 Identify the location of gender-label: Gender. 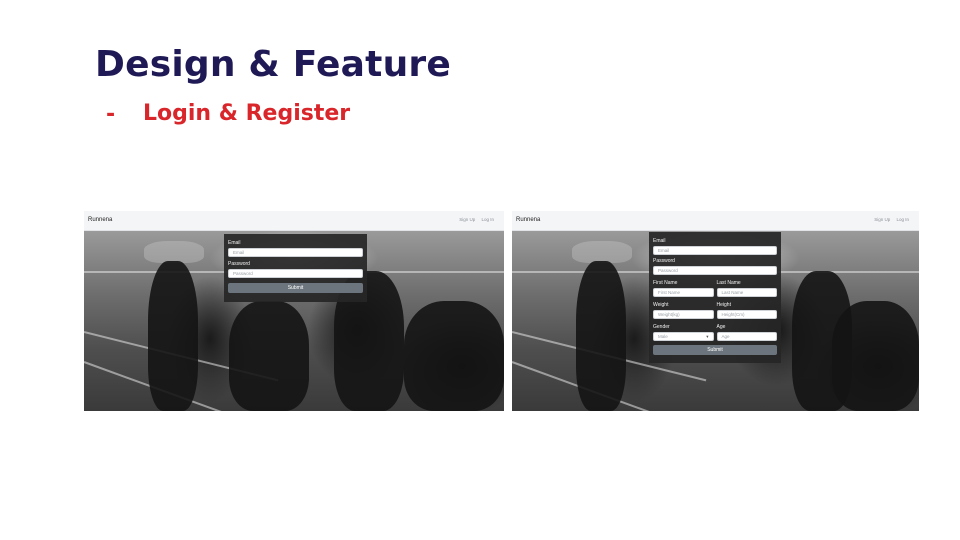
(661, 327).